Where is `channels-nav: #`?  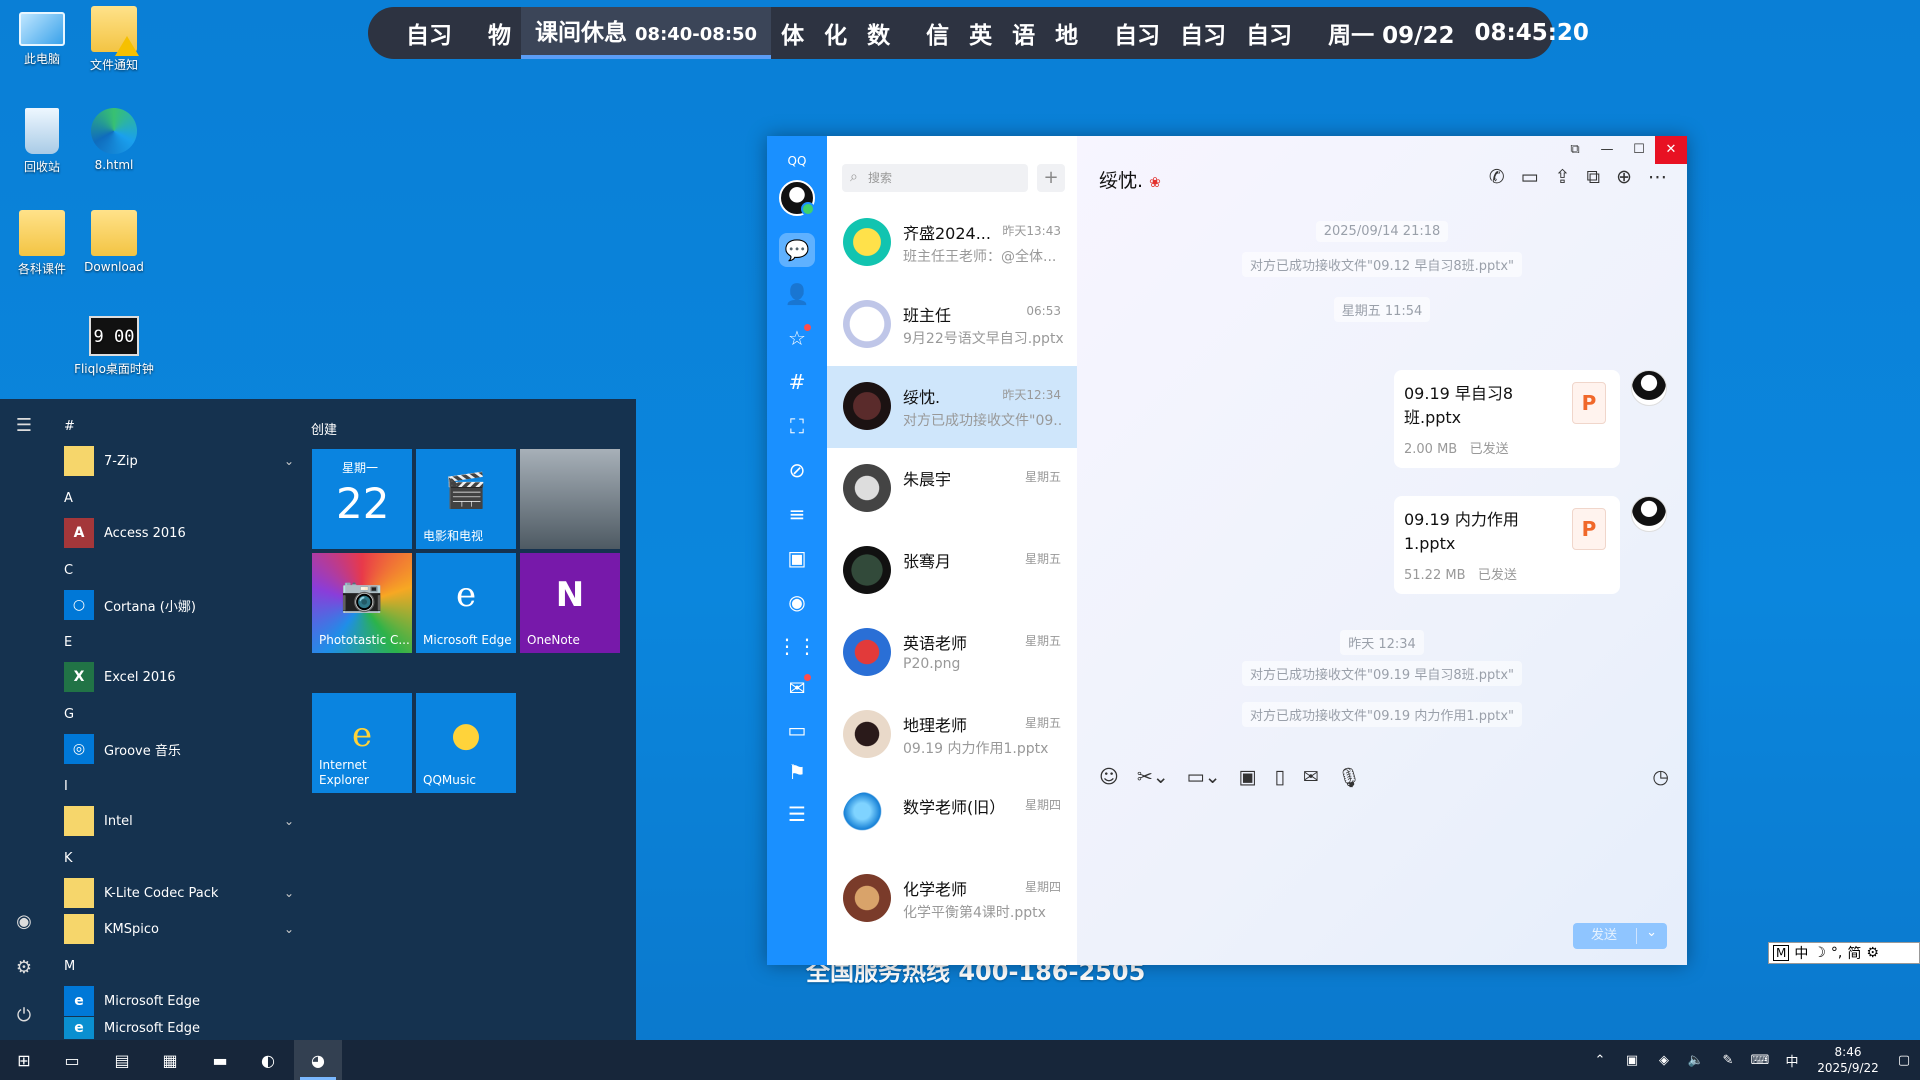 channels-nav: # is located at coordinates (797, 382).